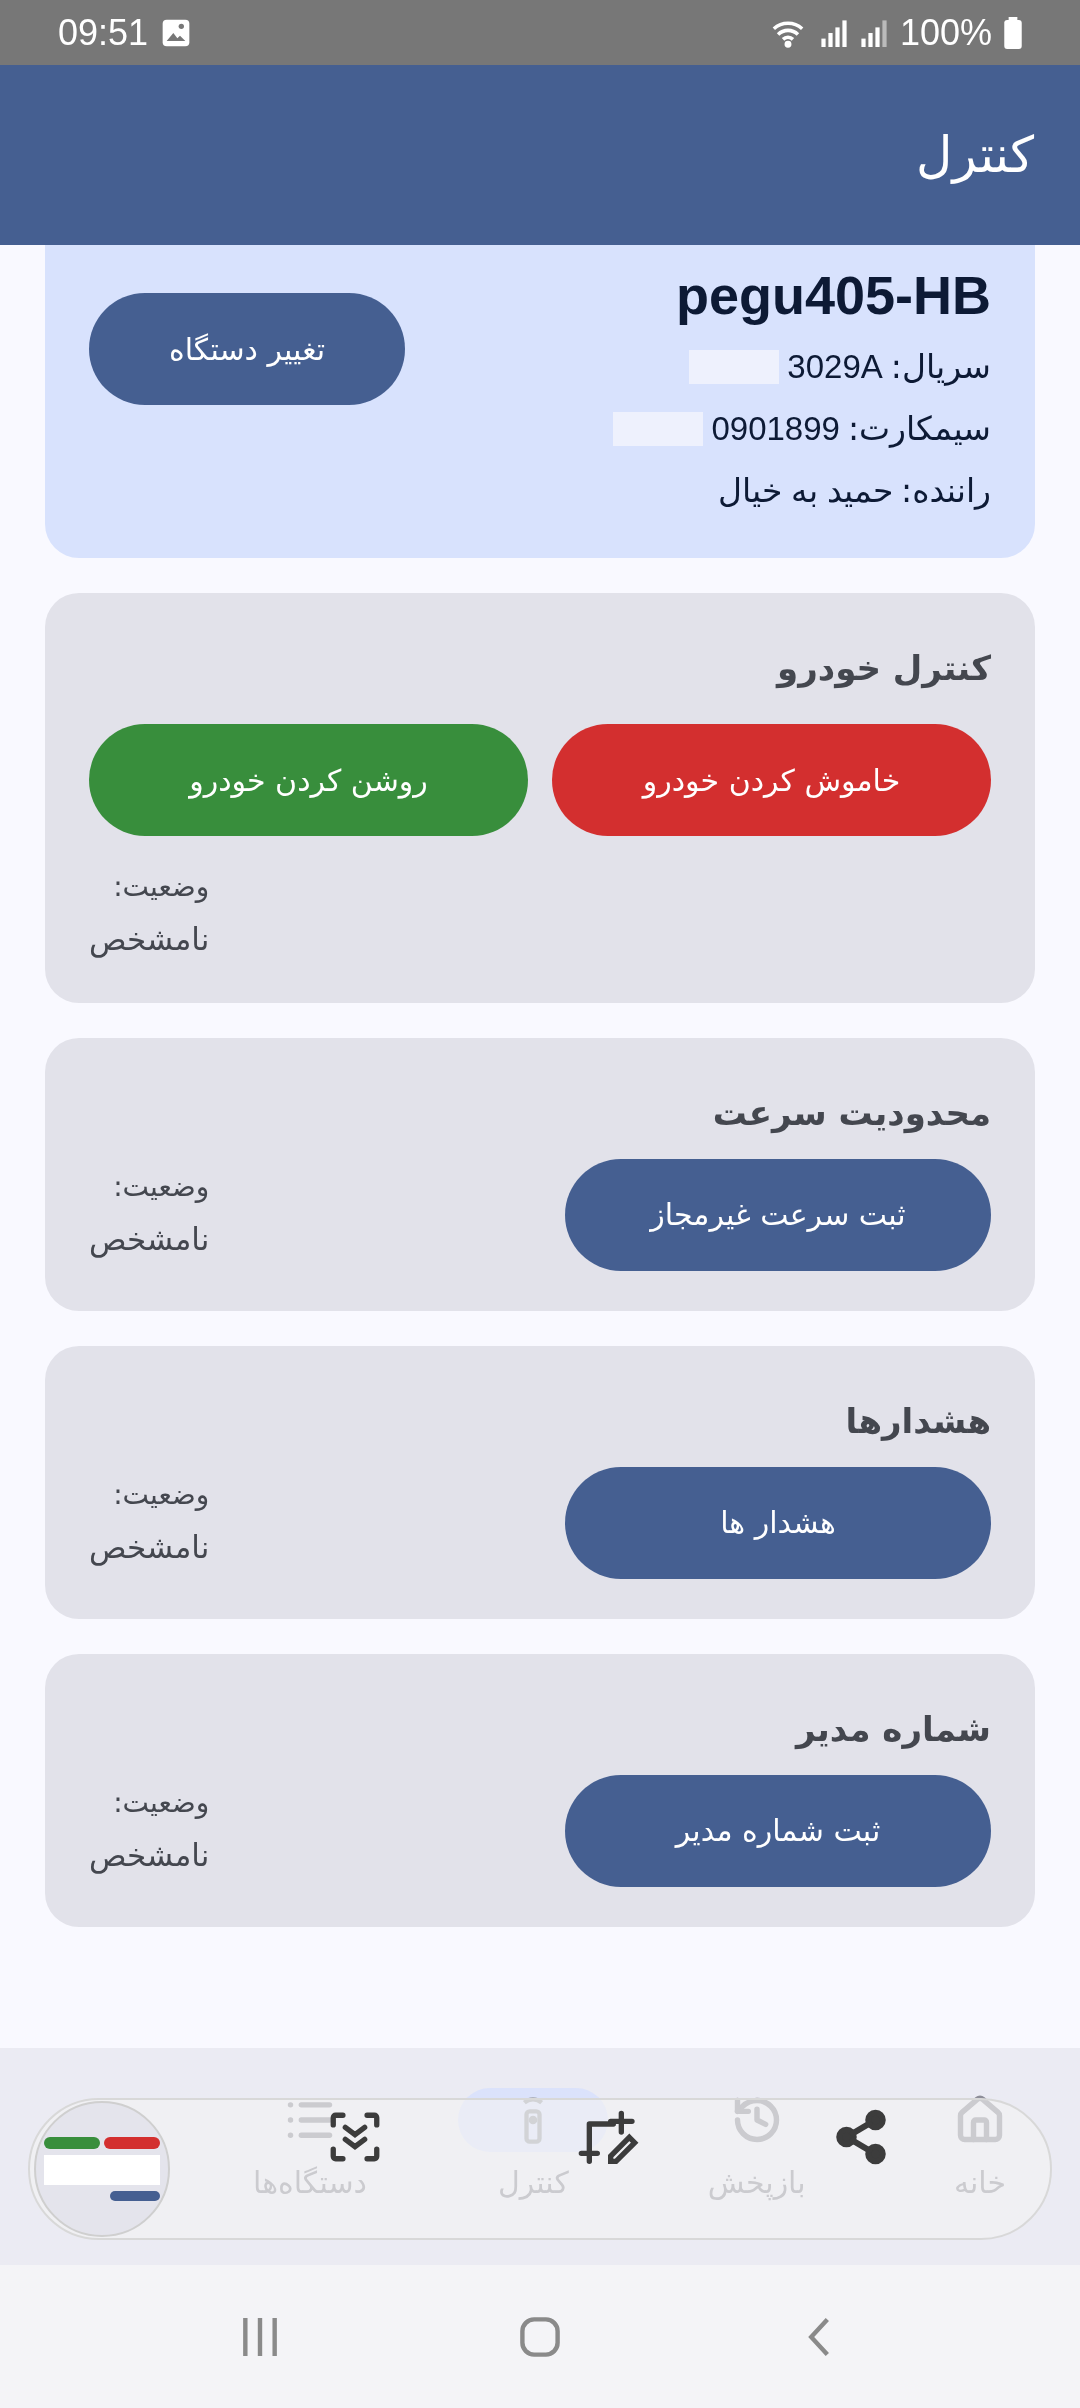 The image size is (1080, 2408). Describe the element at coordinates (975, 155) in the screenshot. I see `app-bar-title: کنترل` at that location.